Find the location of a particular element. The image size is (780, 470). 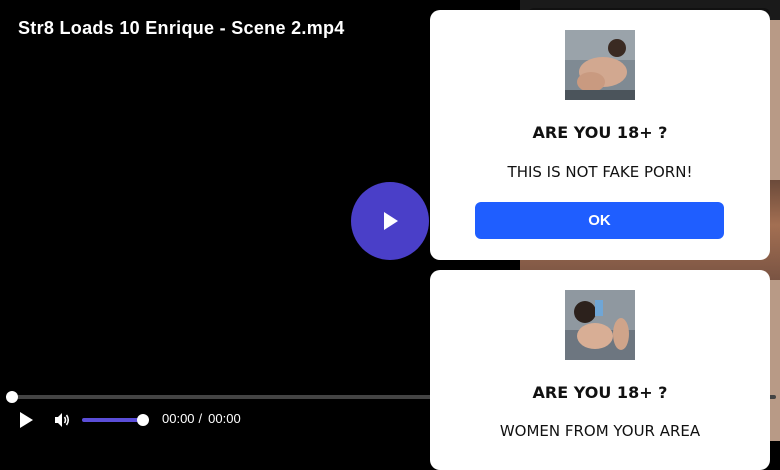

ok-button: OK is located at coordinates (599, 220).